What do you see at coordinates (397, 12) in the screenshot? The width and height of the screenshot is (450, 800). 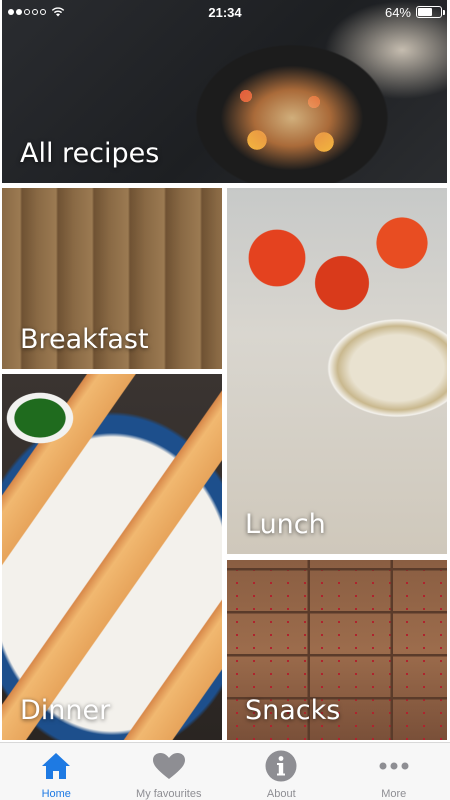 I see `battery-percent: 64%` at bounding box center [397, 12].